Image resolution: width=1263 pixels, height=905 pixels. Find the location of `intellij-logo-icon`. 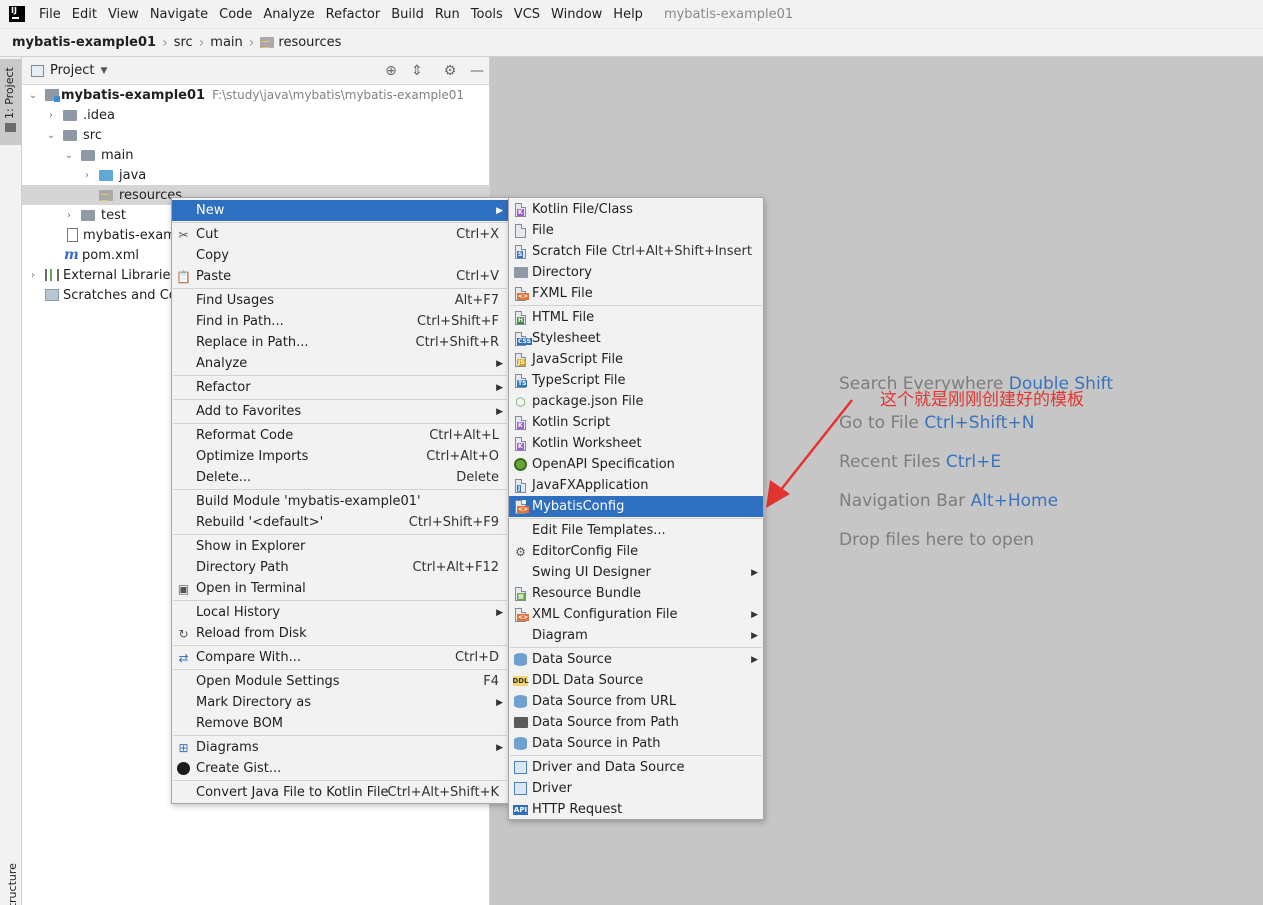

intellij-logo-icon is located at coordinates (17, 14).